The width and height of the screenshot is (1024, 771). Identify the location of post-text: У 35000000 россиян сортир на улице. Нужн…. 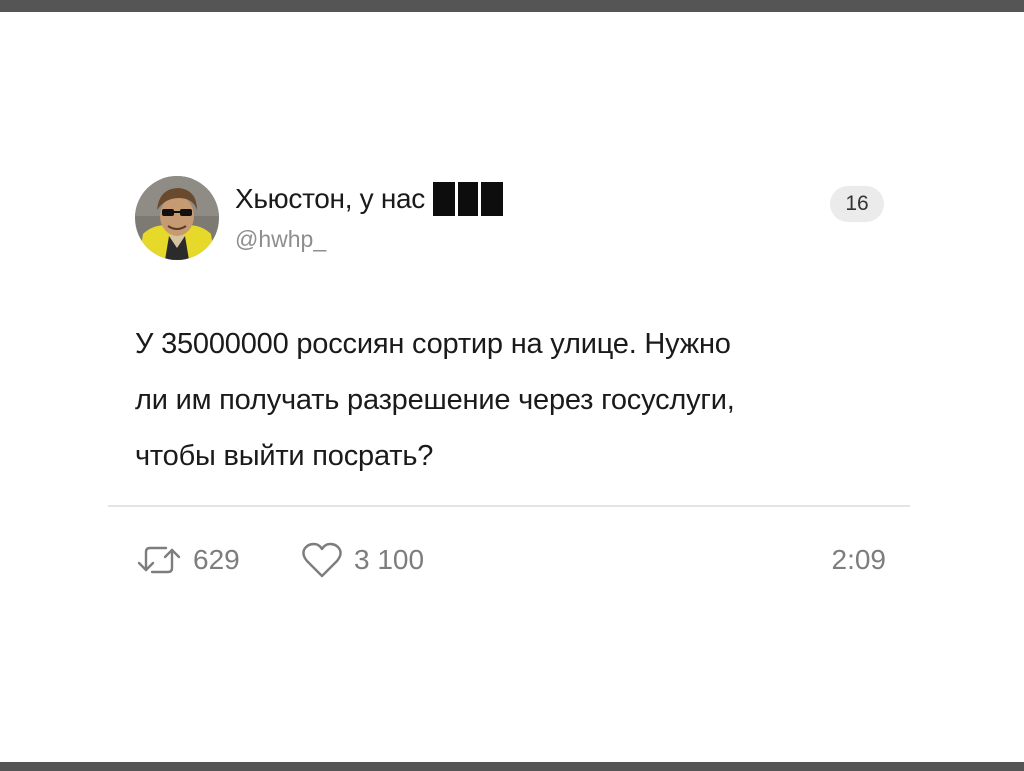
(435, 400).